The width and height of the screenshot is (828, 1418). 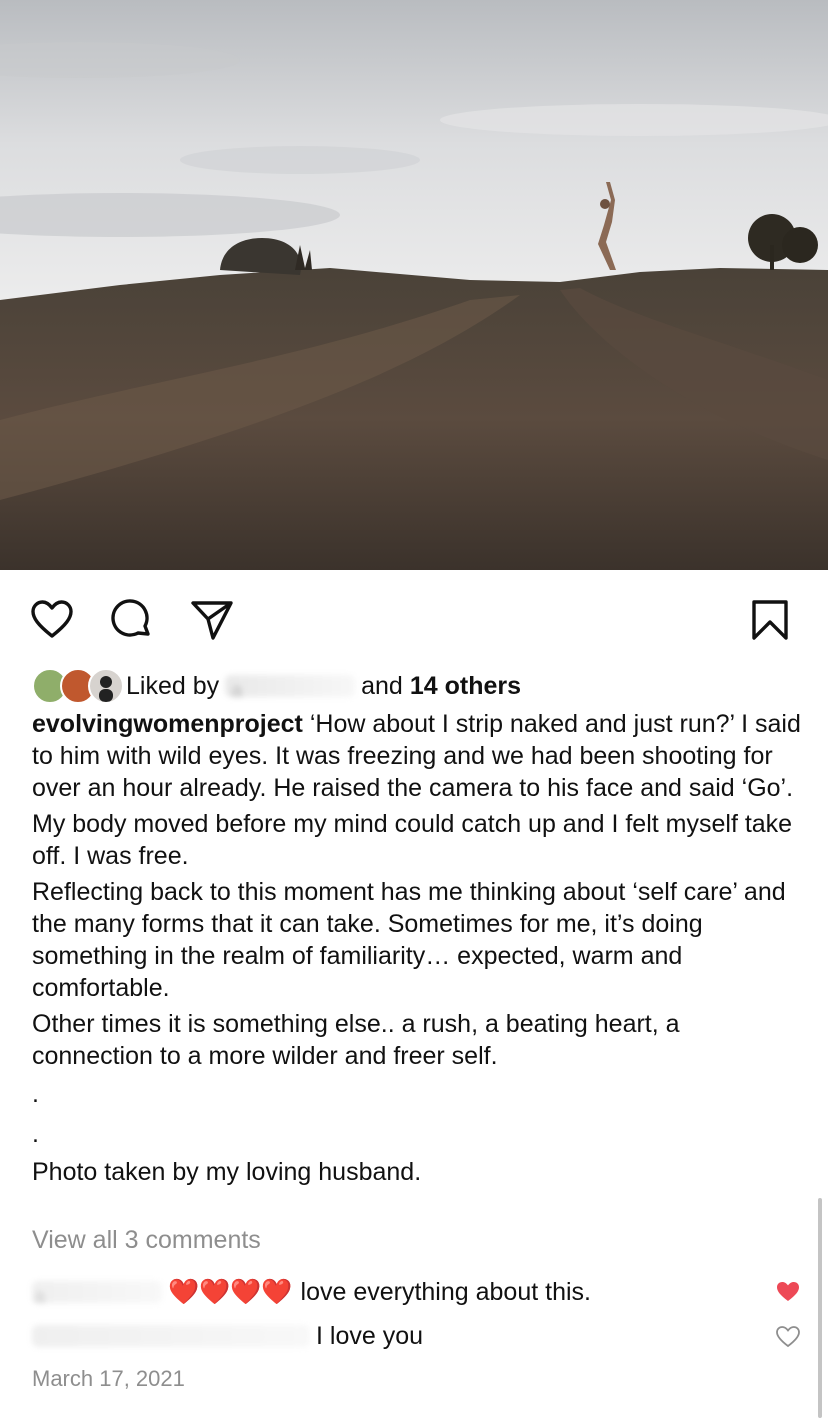 What do you see at coordinates (465, 686) in the screenshot?
I see `likes-others: 14 others` at bounding box center [465, 686].